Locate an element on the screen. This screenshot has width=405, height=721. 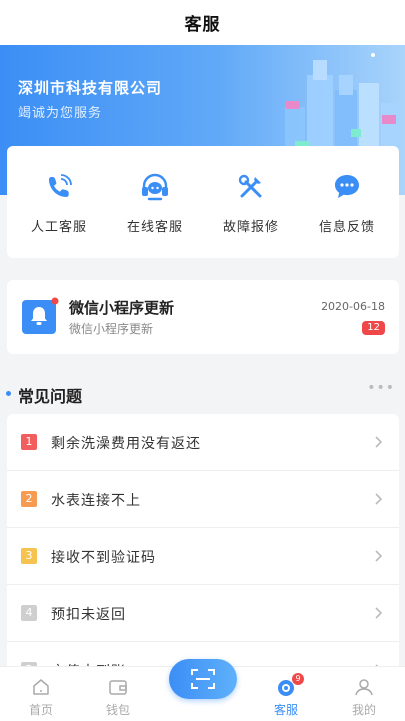
section-dot is located at coordinates (8, 393).